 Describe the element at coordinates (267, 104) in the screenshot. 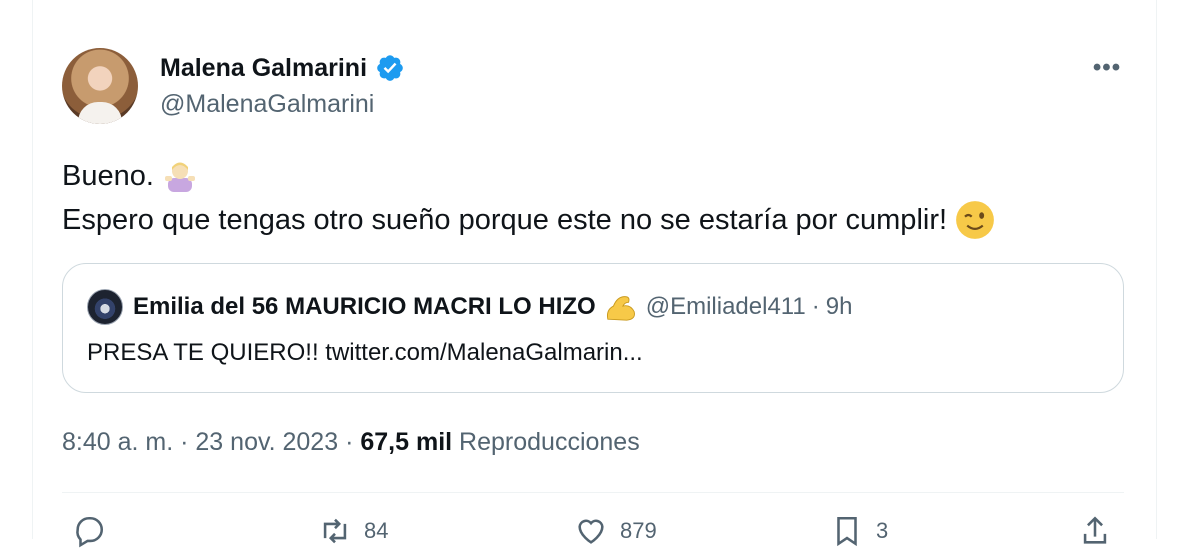

I see `author-handle: @MalenaGalmarini` at that location.